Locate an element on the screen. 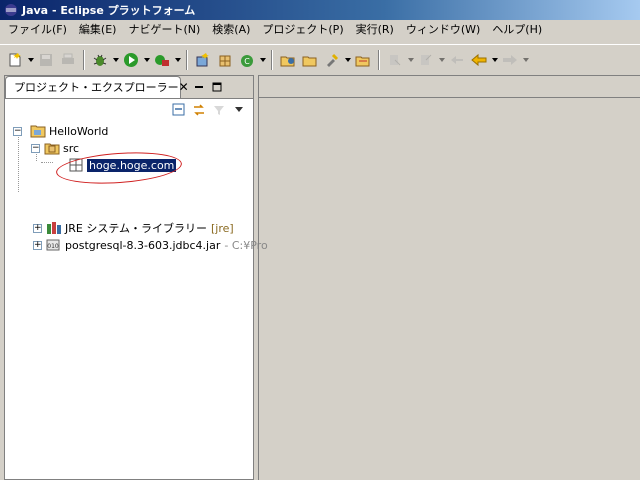  menu-file: ファイル(F) is located at coordinates (37, 30).